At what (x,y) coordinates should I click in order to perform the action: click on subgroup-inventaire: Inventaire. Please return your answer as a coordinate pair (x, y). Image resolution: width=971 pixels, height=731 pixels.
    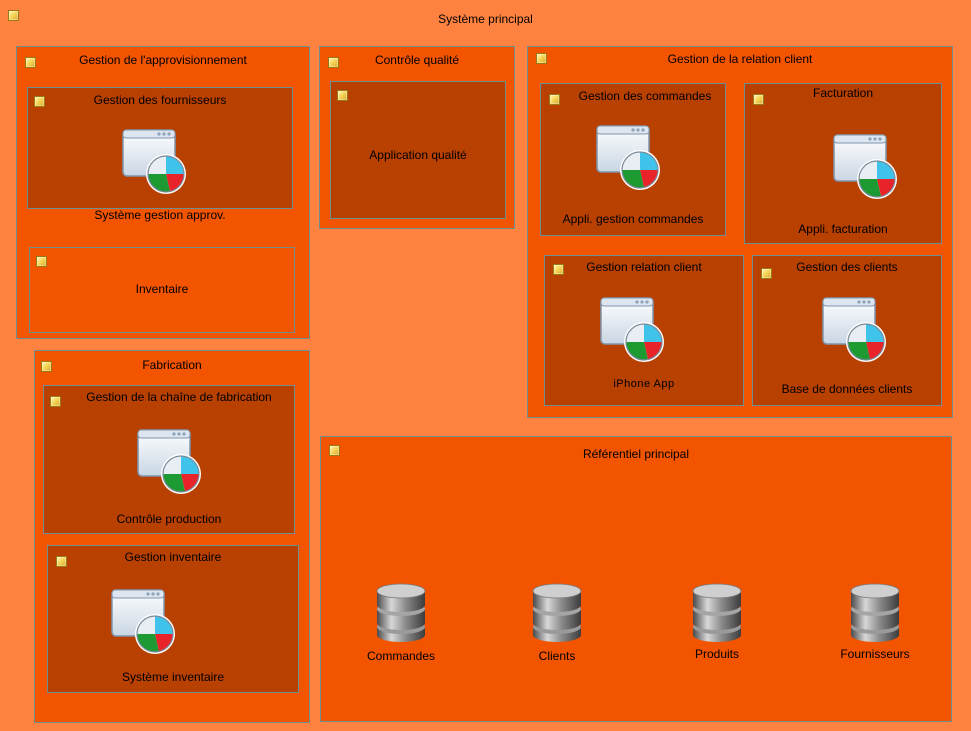
    Looking at the image, I should click on (162, 290).